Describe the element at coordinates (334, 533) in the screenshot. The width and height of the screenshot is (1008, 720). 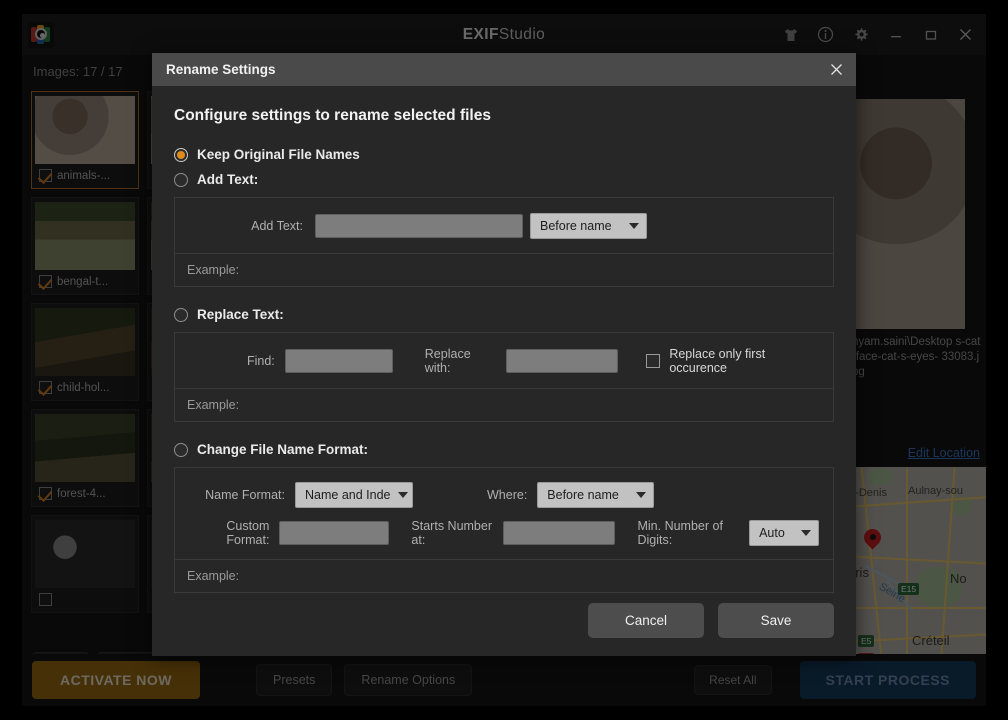
I see `custom-format-input` at that location.